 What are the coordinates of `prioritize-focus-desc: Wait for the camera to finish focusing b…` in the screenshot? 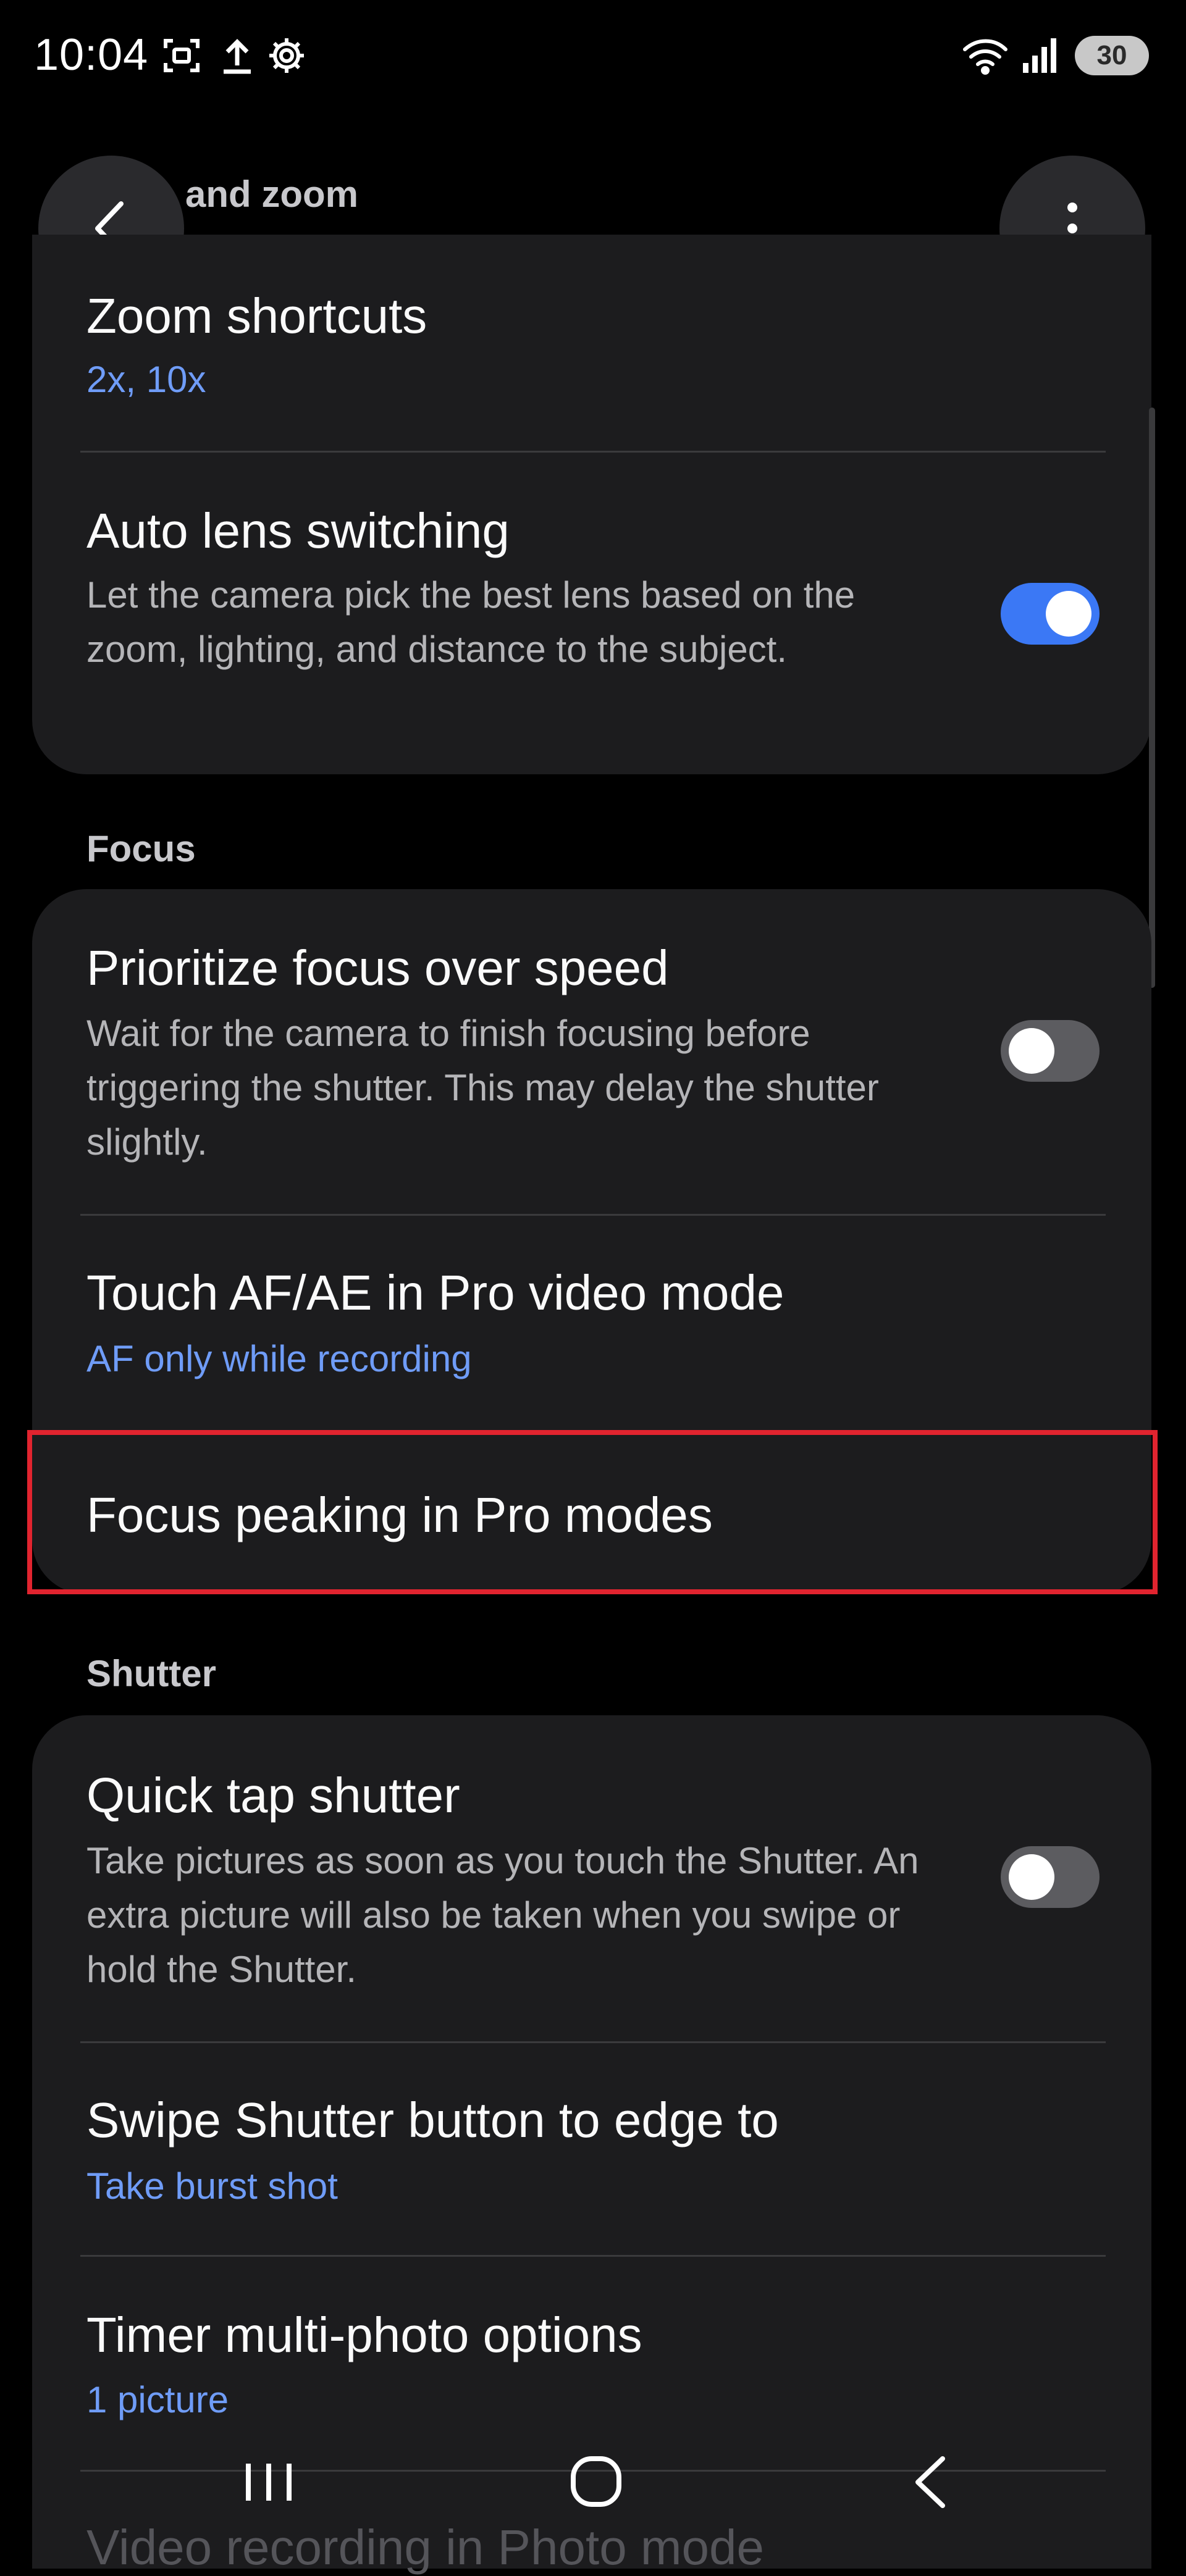 It's located at (482, 1088).